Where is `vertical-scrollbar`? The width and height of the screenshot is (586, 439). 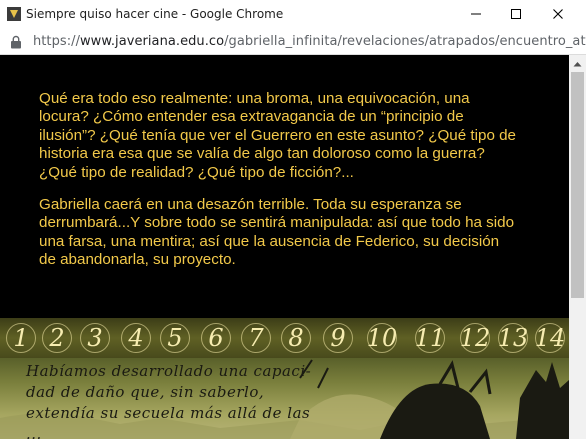 vertical-scrollbar is located at coordinates (577, 247).